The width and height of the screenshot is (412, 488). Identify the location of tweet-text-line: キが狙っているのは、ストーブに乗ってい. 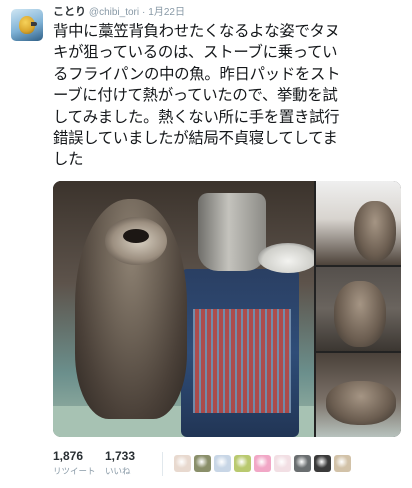
(195, 52).